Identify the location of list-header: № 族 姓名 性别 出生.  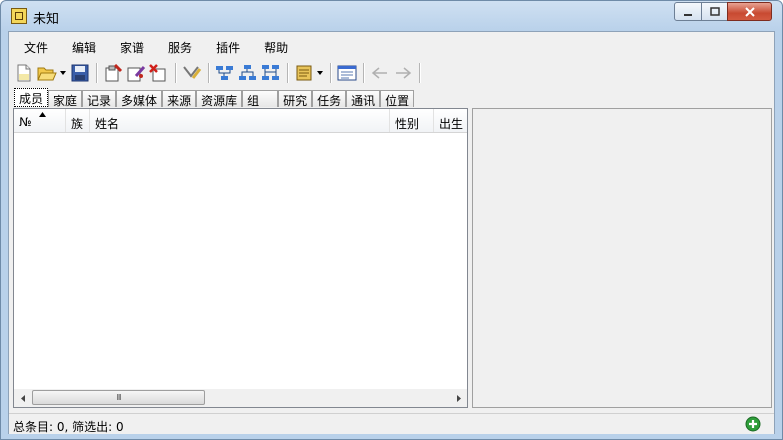
(240, 121).